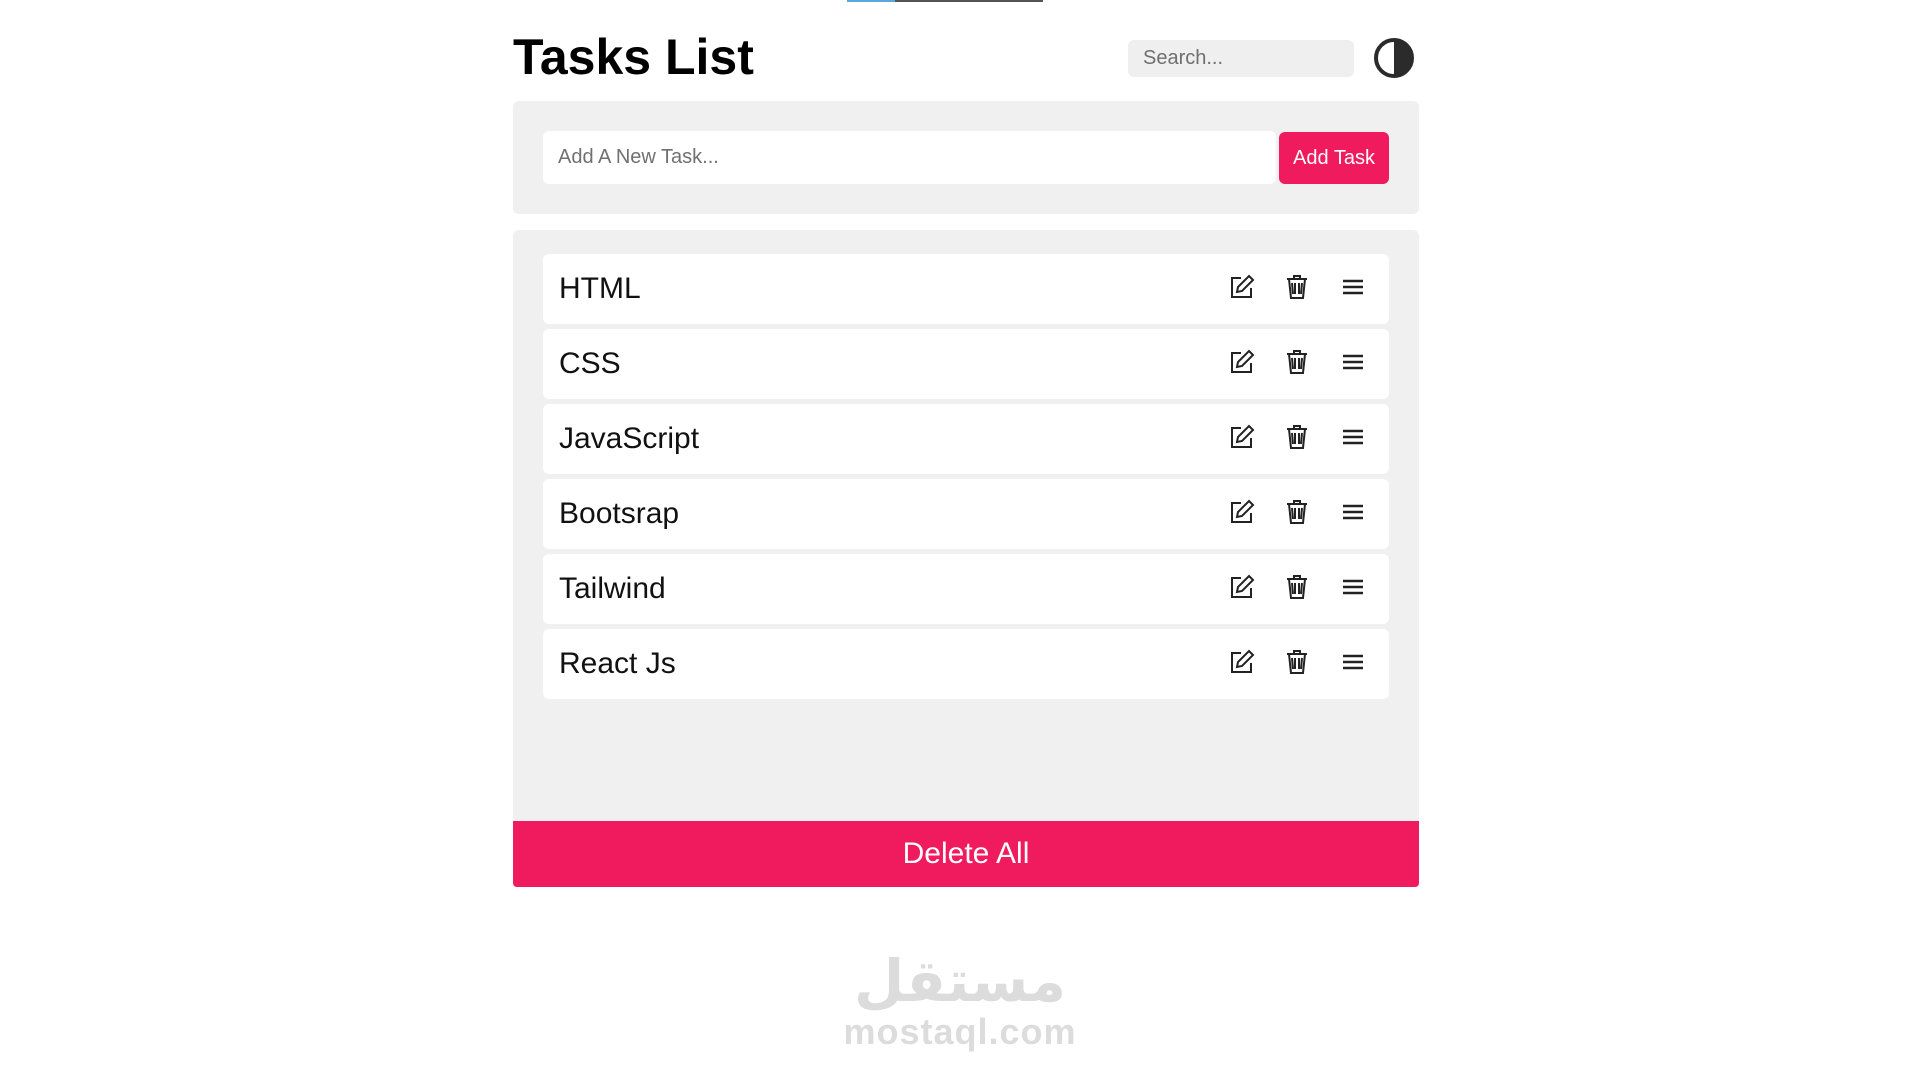  I want to click on top-progress-indicator, so click(945, 1).